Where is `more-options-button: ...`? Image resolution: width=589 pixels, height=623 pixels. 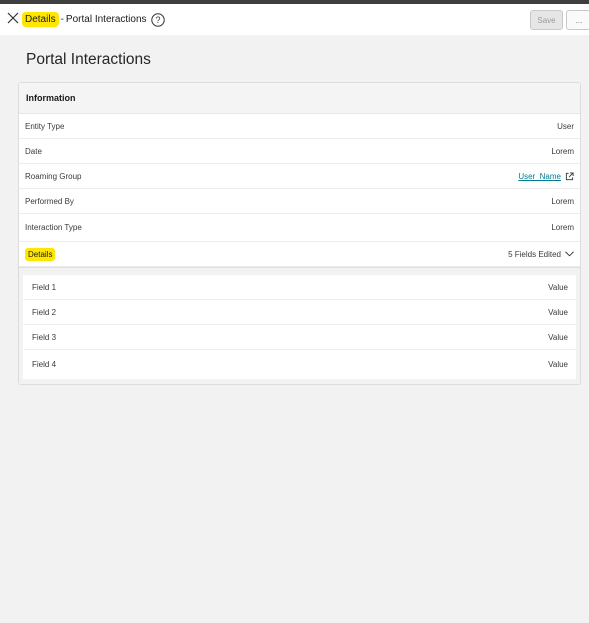 more-options-button: ... is located at coordinates (577, 20).